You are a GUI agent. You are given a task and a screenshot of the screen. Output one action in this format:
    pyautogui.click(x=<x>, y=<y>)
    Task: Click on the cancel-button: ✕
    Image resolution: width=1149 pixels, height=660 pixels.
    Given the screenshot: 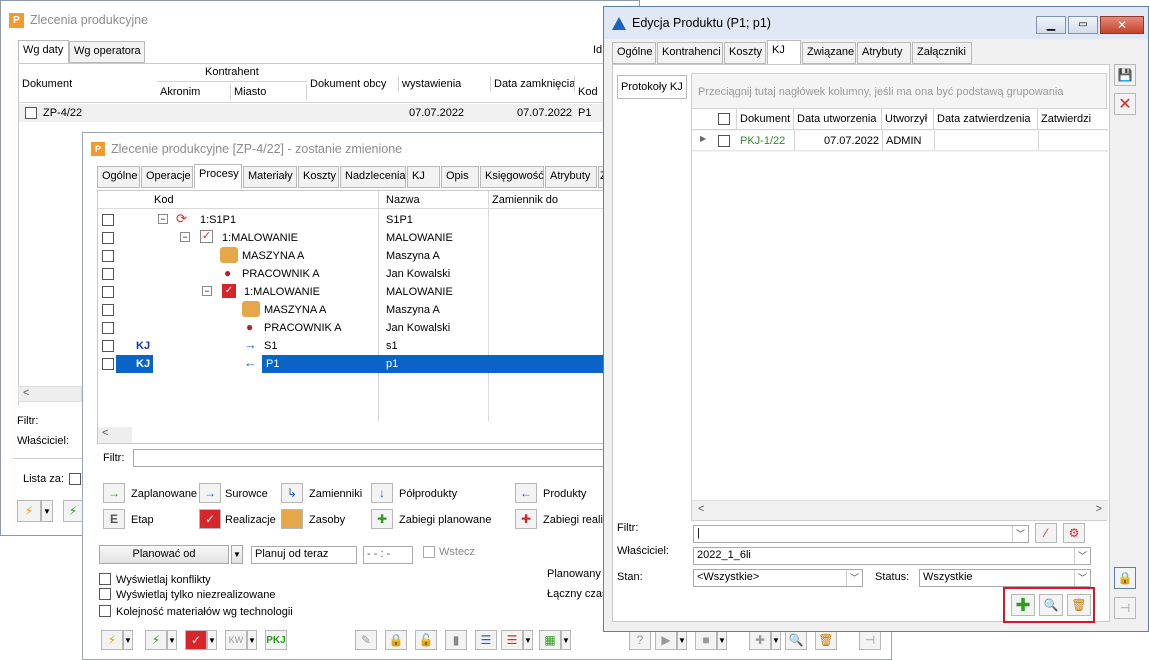 What is the action you would take?
    pyautogui.click(x=1125, y=104)
    